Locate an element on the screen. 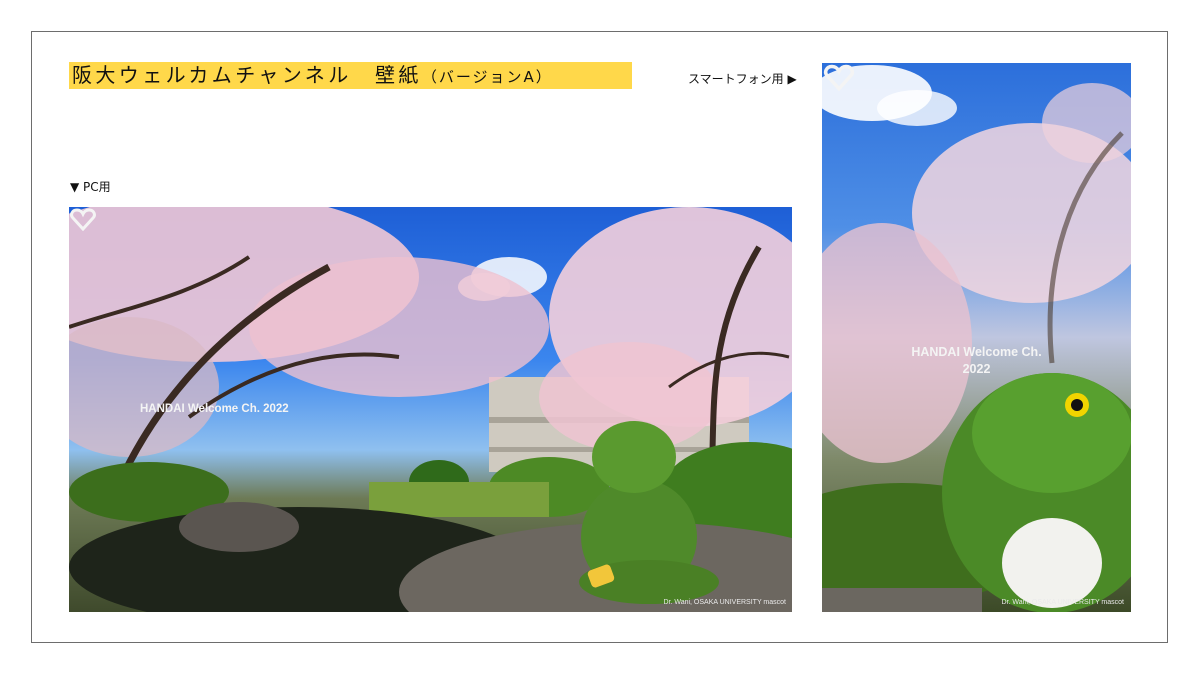  page-title: 阪大ウェルカムチャンネル 壁紙（バージョンA） is located at coordinates (350, 75).